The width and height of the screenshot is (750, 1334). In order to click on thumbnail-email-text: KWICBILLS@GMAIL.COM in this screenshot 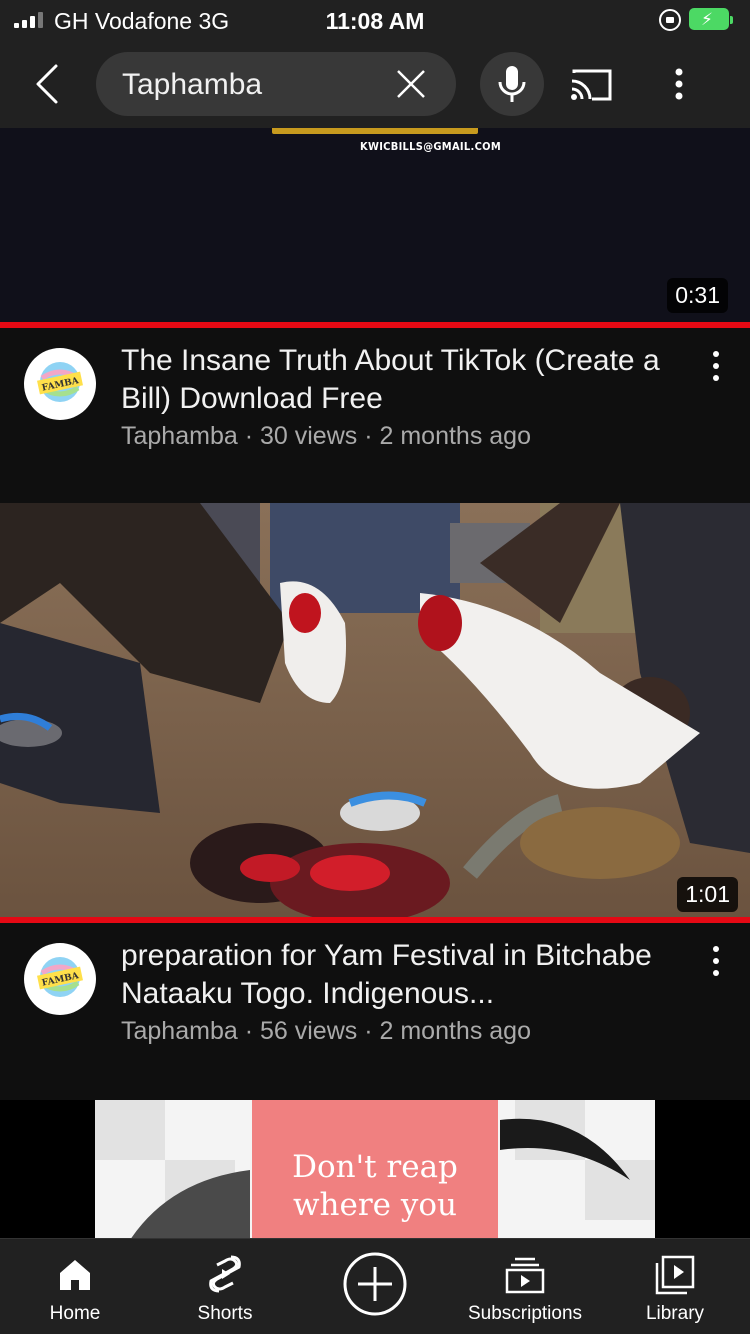, I will do `click(430, 146)`.